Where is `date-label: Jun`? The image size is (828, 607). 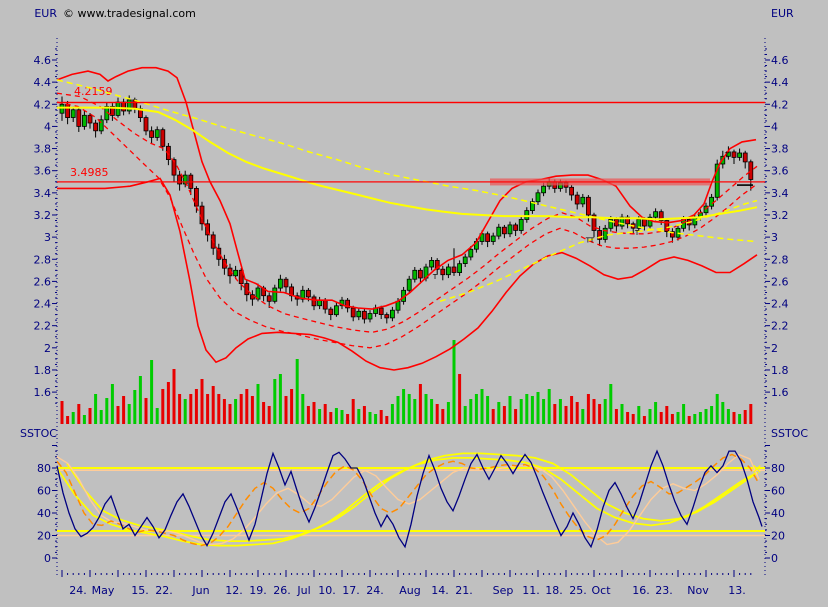
date-label: Jun is located at coordinates (200, 590).